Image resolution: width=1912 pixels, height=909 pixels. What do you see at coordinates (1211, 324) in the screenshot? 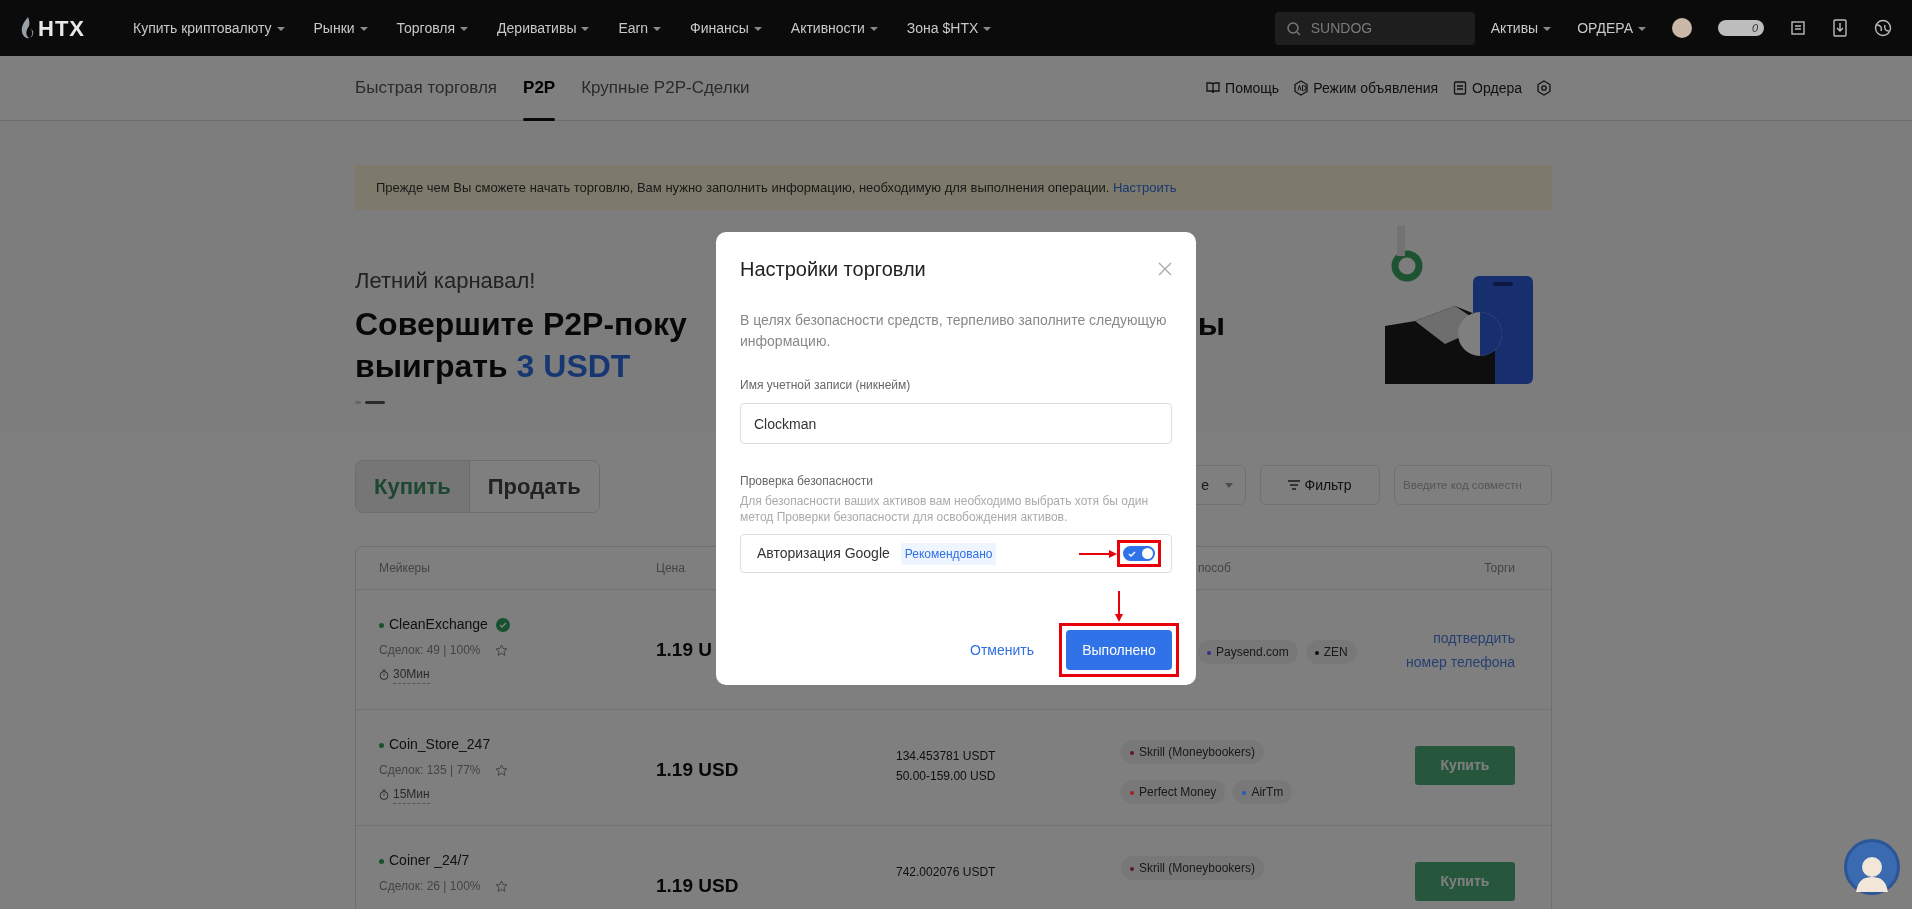
I see `promo-headline: ы` at bounding box center [1211, 324].